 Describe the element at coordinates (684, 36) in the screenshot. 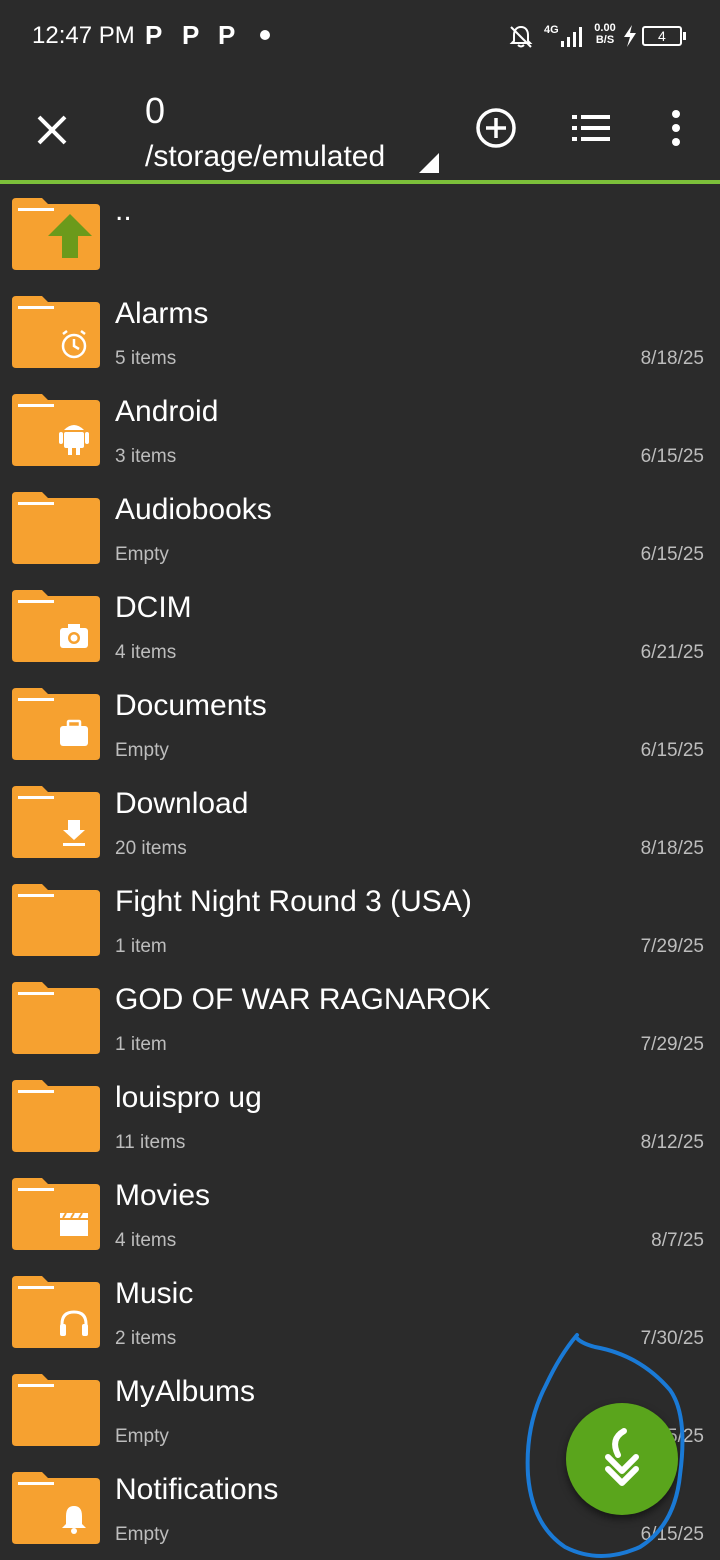

I see `battery-tip` at that location.